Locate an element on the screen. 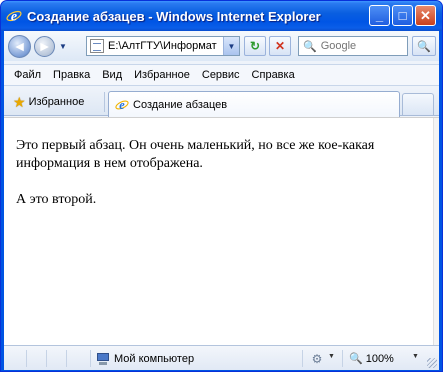  zoom-icon: 🔍 is located at coordinates (356, 359).